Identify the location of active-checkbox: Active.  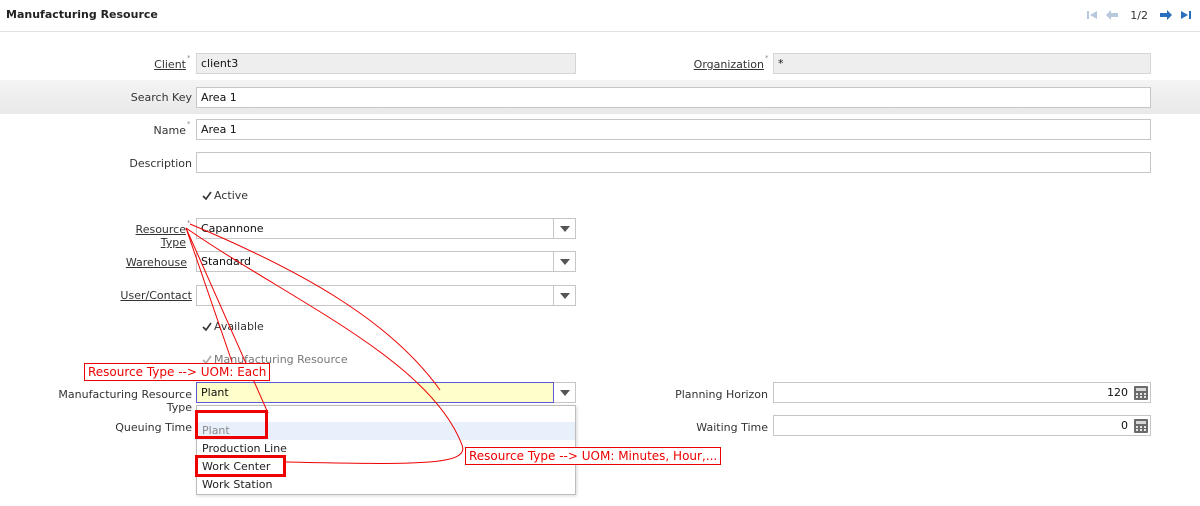
(224, 195).